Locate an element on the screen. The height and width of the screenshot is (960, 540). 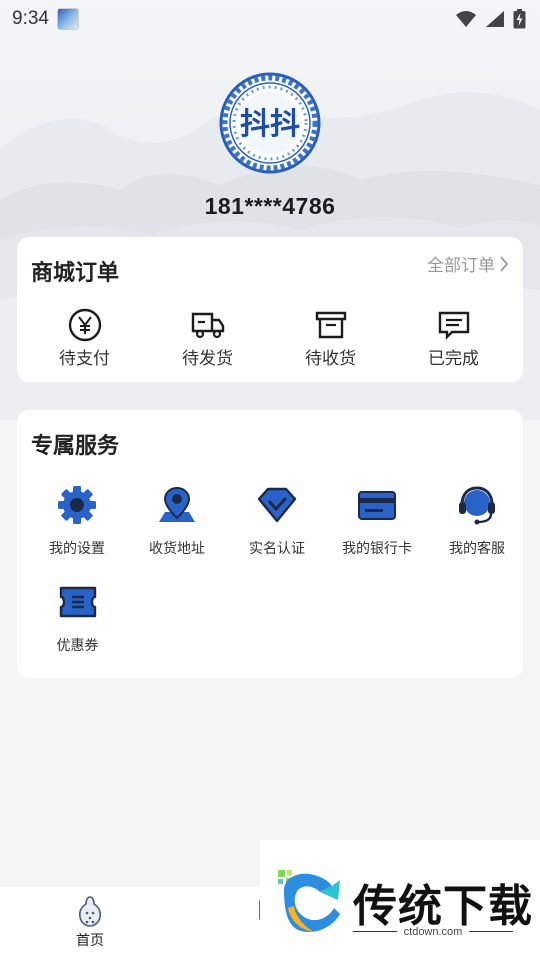
service-bank-card: 我的银行卡 is located at coordinates (377, 532).